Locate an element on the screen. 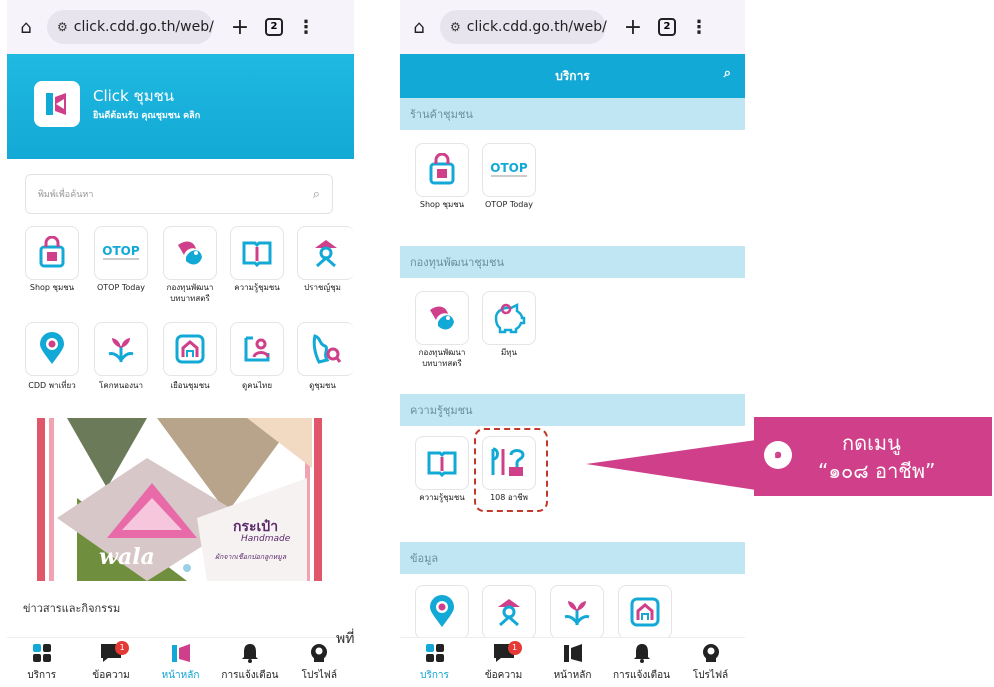 This screenshot has width=994, height=687. instruction-callout: ๑ กดเมนู “๑๐๘ อาชีพ” is located at coordinates (873, 456).